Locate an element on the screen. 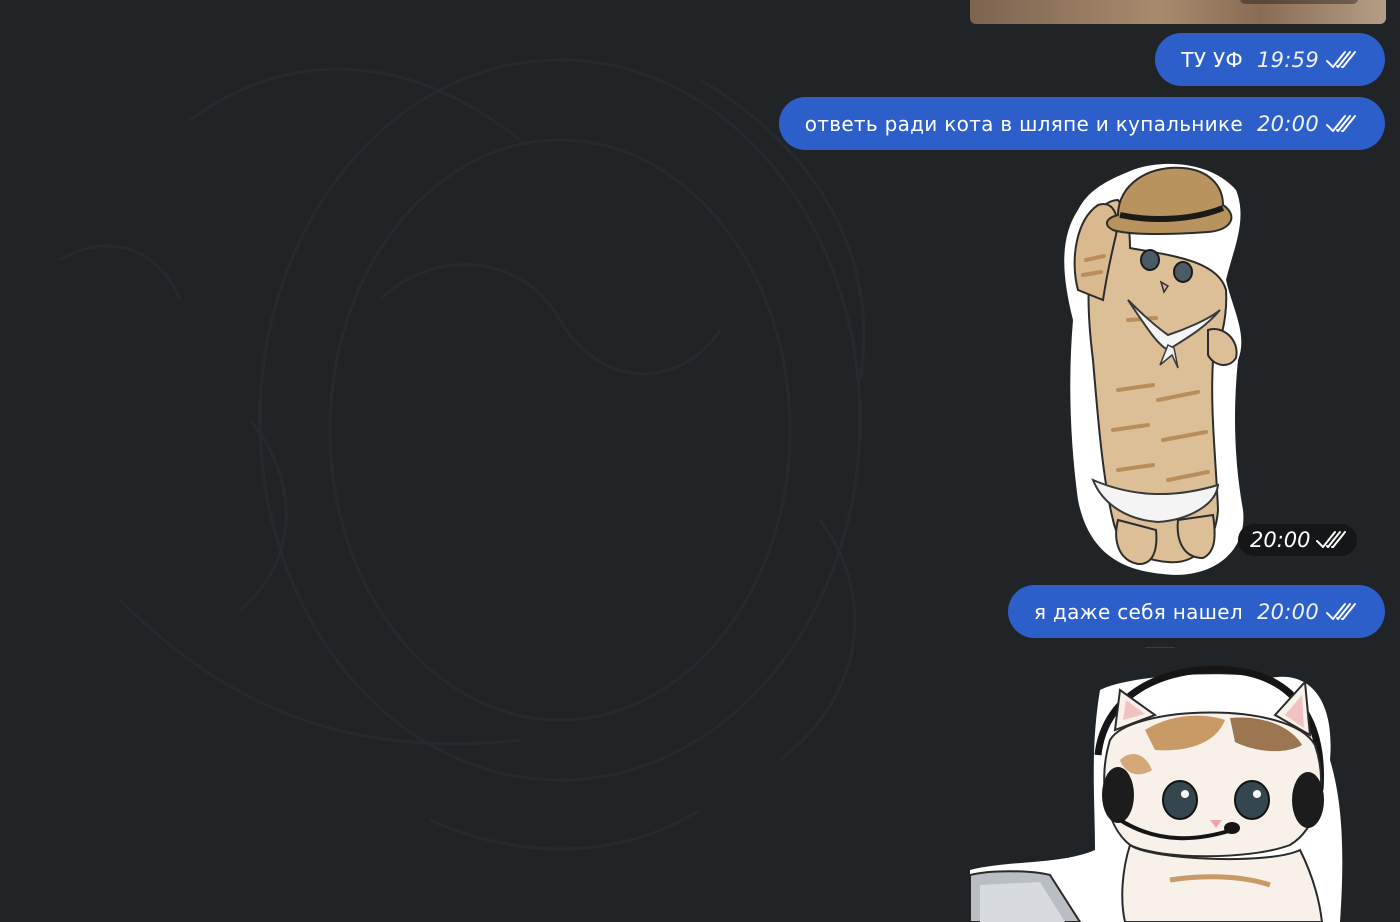 The image size is (1400, 922). message-text: ТУ УФ is located at coordinates (1212, 59).